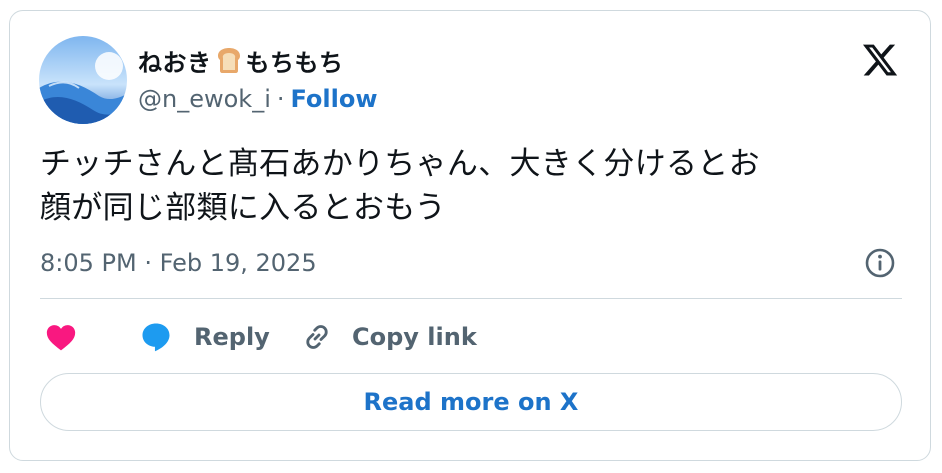 This screenshot has height=473, width=942. I want to click on avatar, so click(83, 80).